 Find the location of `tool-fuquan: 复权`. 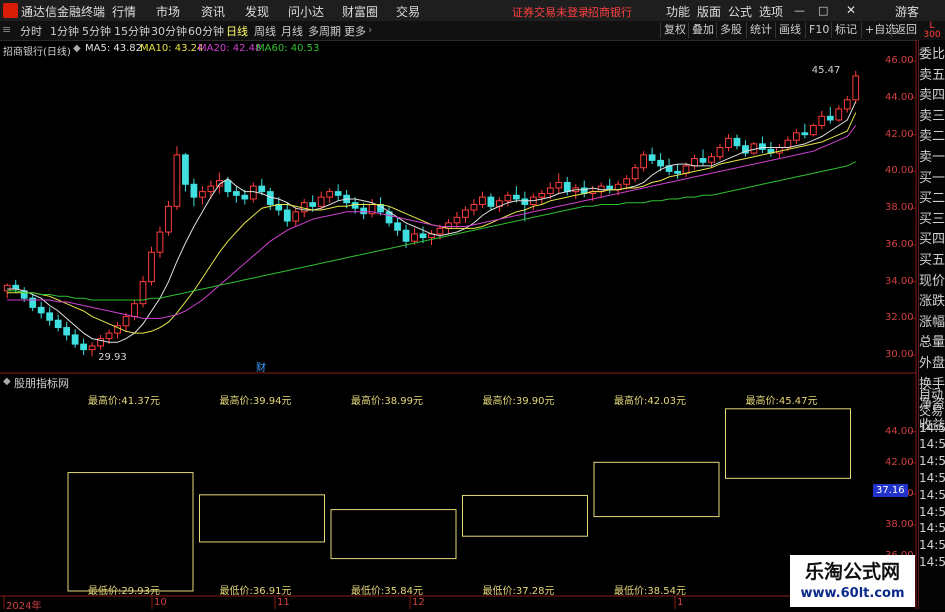

tool-fuquan: 复权 is located at coordinates (674, 30).